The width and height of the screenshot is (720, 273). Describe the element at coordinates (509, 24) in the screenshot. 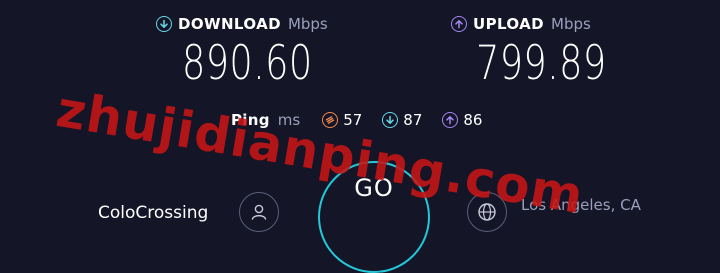

I see `upload-label: UPLOAD` at that location.